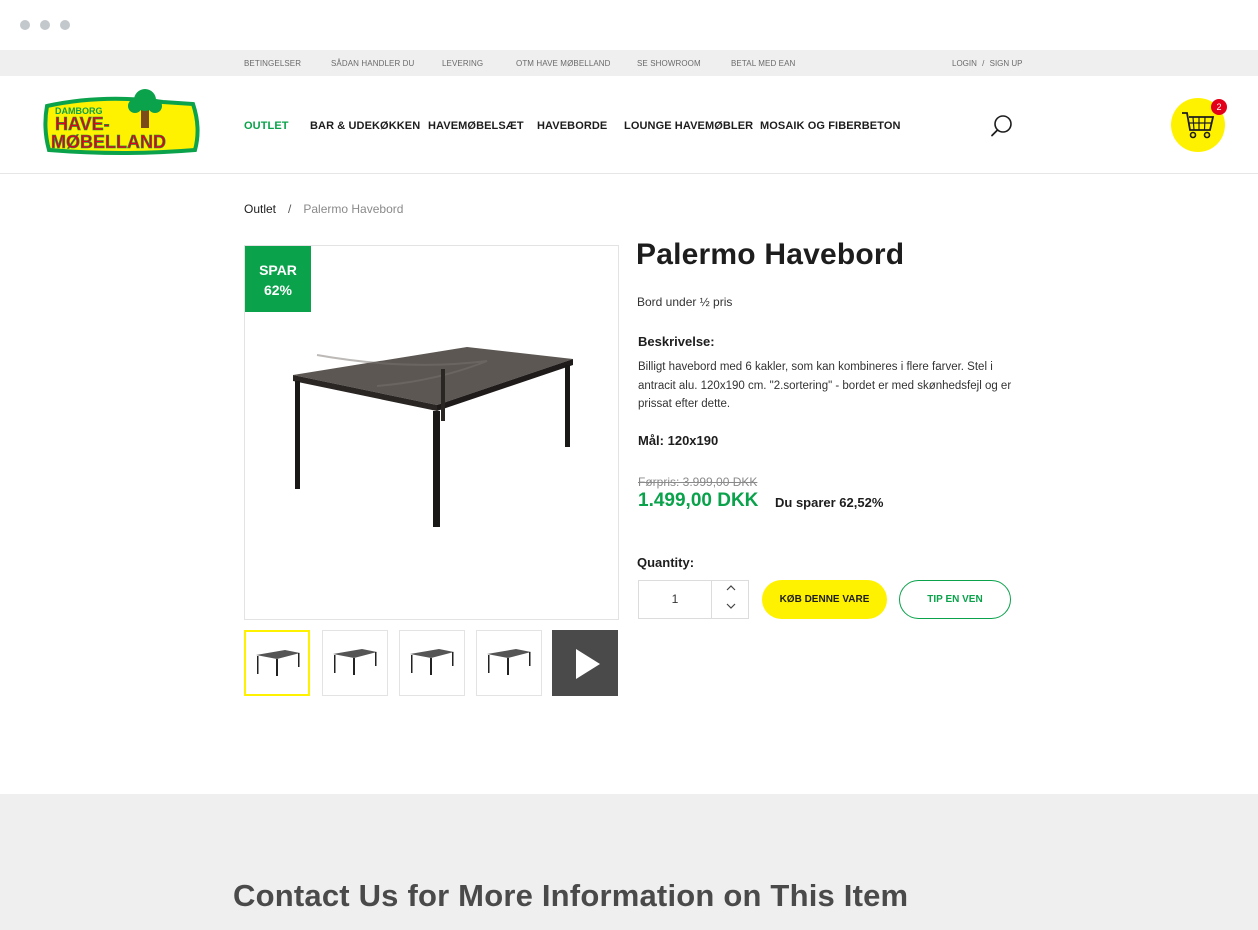  Describe the element at coordinates (278, 279) in the screenshot. I see `sale-badge: SPAR 62%` at that location.